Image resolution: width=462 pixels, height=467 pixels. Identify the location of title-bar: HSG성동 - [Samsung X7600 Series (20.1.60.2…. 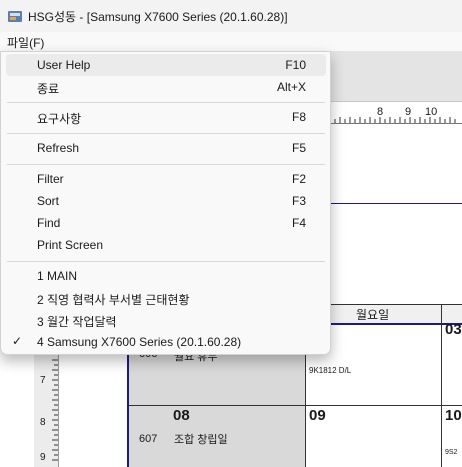
(231, 16).